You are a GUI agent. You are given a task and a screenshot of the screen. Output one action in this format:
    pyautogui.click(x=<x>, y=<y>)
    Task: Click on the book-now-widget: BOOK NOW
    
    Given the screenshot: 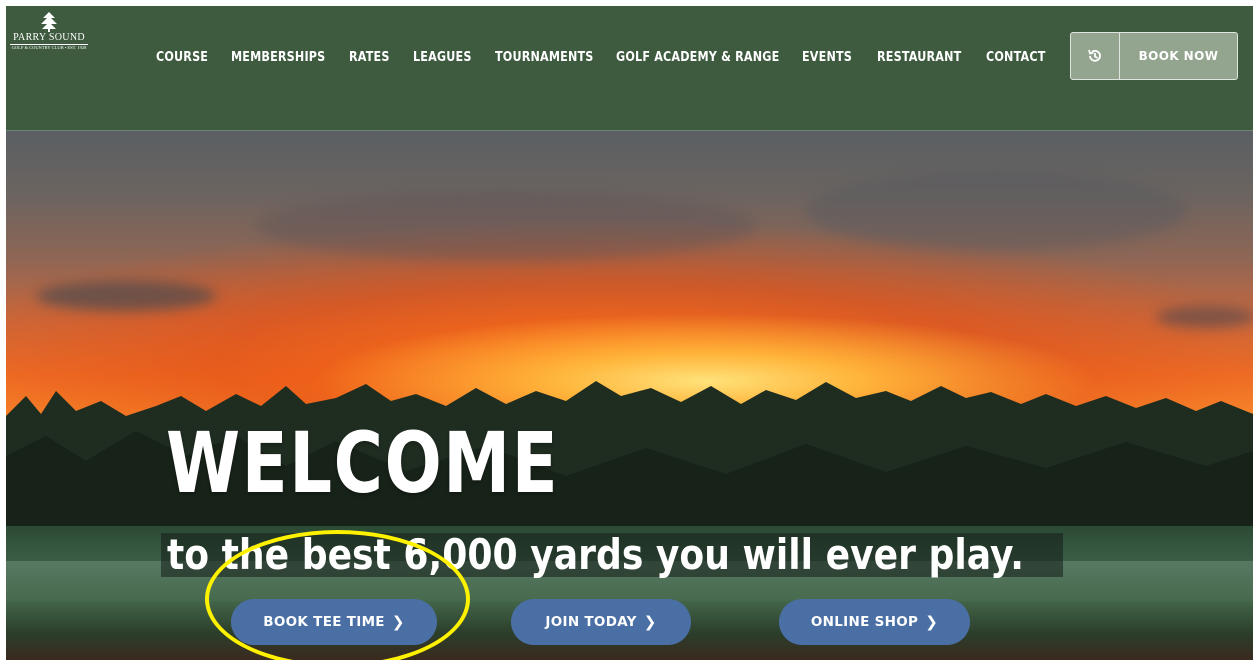 What is the action you would take?
    pyautogui.click(x=1154, y=56)
    